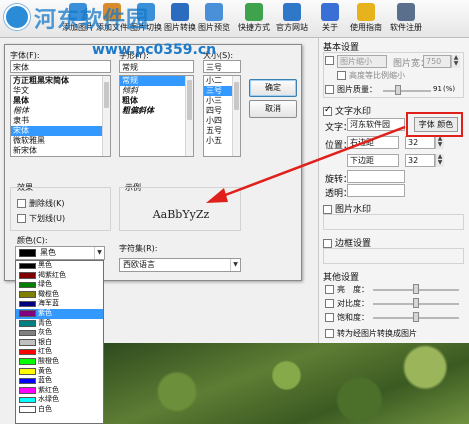 The image size is (469, 424). Describe the element at coordinates (60, 101) in the screenshot. I see `font-list-item: 黑体` at that location.